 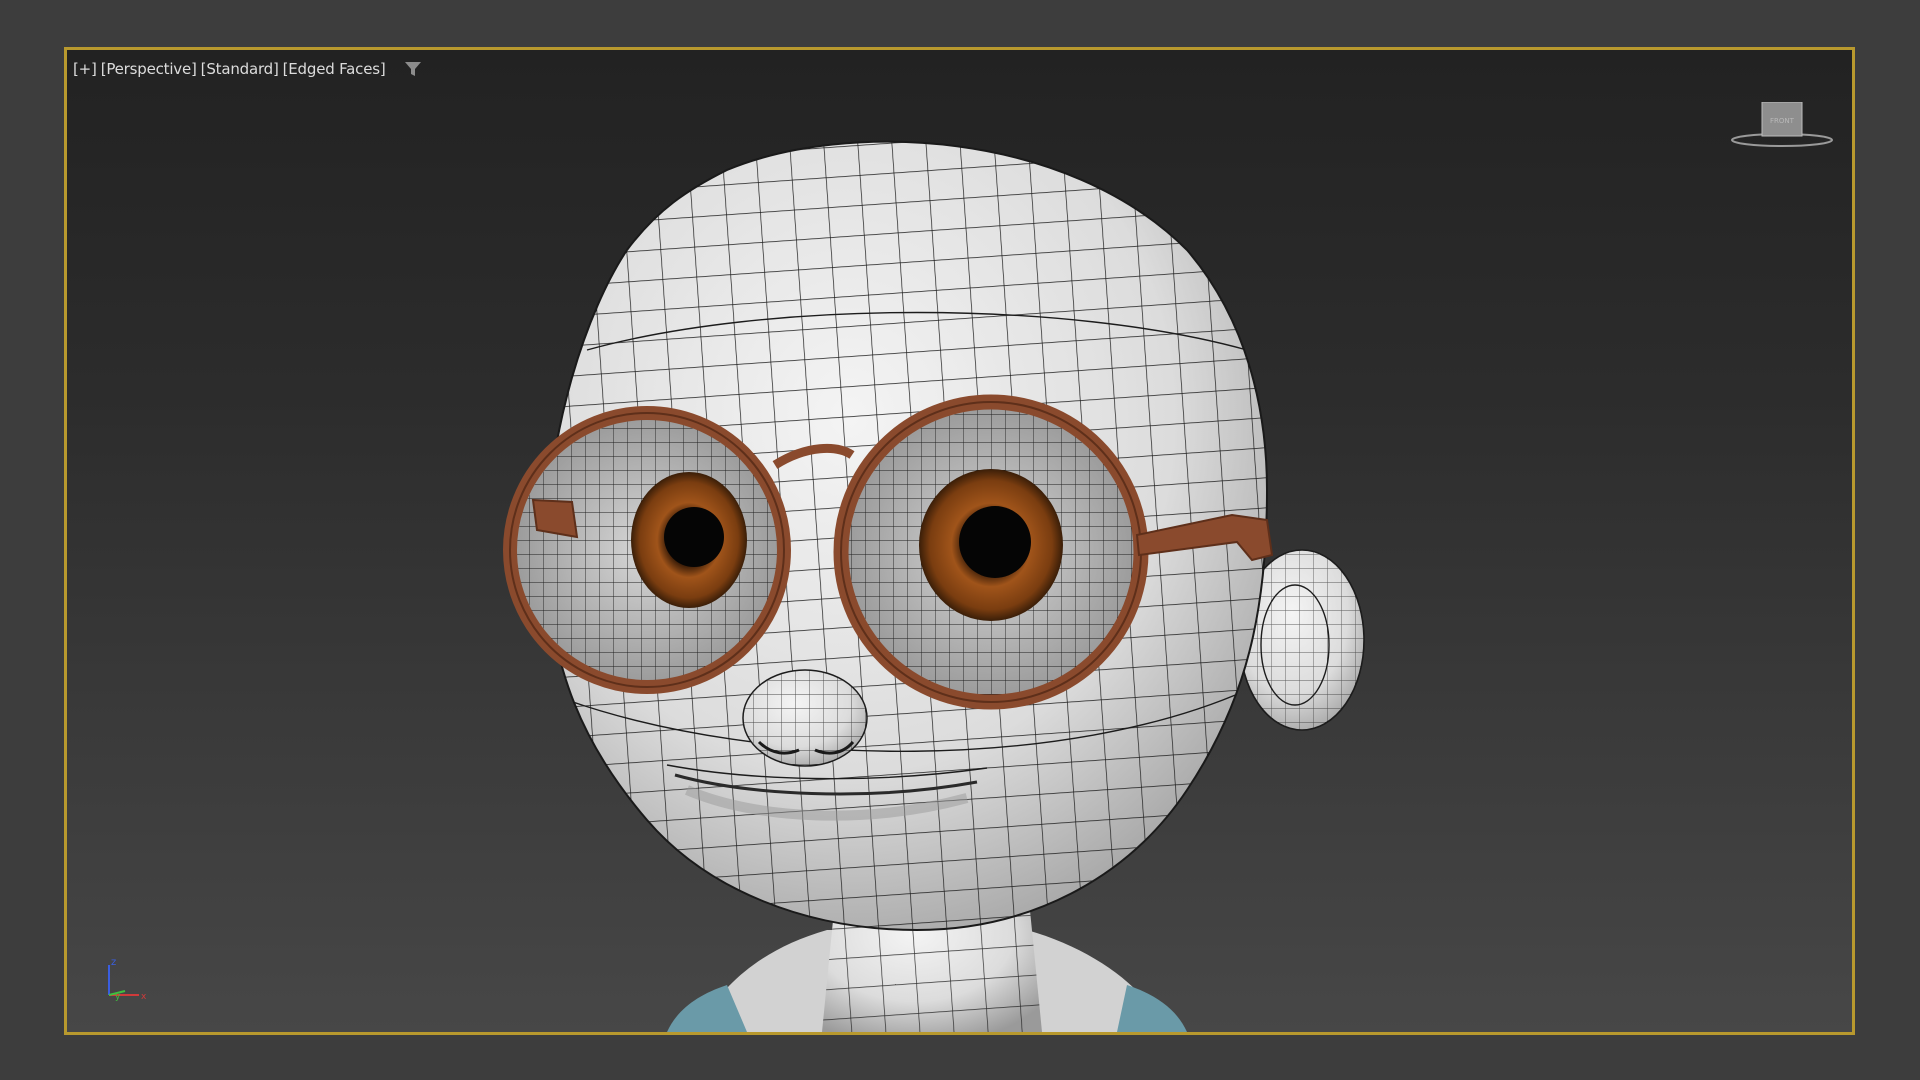 What do you see at coordinates (113, 962) in the screenshot?
I see `axis-z-label: z` at bounding box center [113, 962].